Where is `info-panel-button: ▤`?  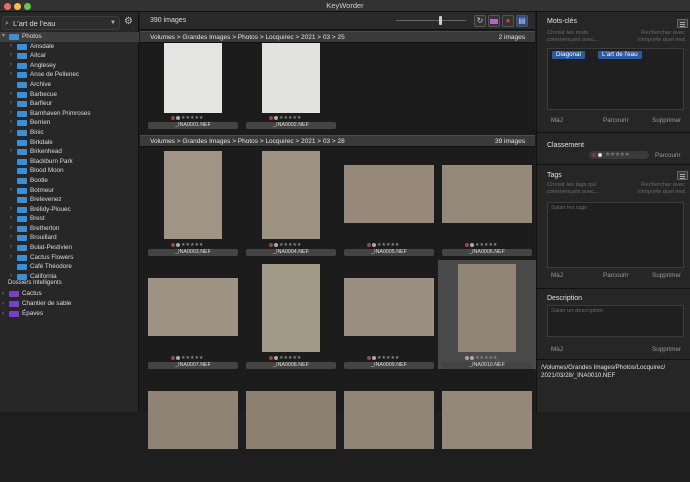 info-panel-button: ▤ is located at coordinates (522, 21).